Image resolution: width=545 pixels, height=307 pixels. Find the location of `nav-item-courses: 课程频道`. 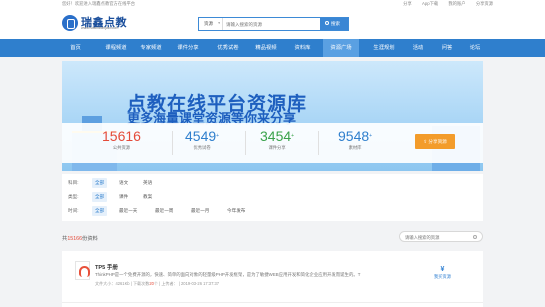

nav-item-courses: 课程频道 is located at coordinates (116, 48).